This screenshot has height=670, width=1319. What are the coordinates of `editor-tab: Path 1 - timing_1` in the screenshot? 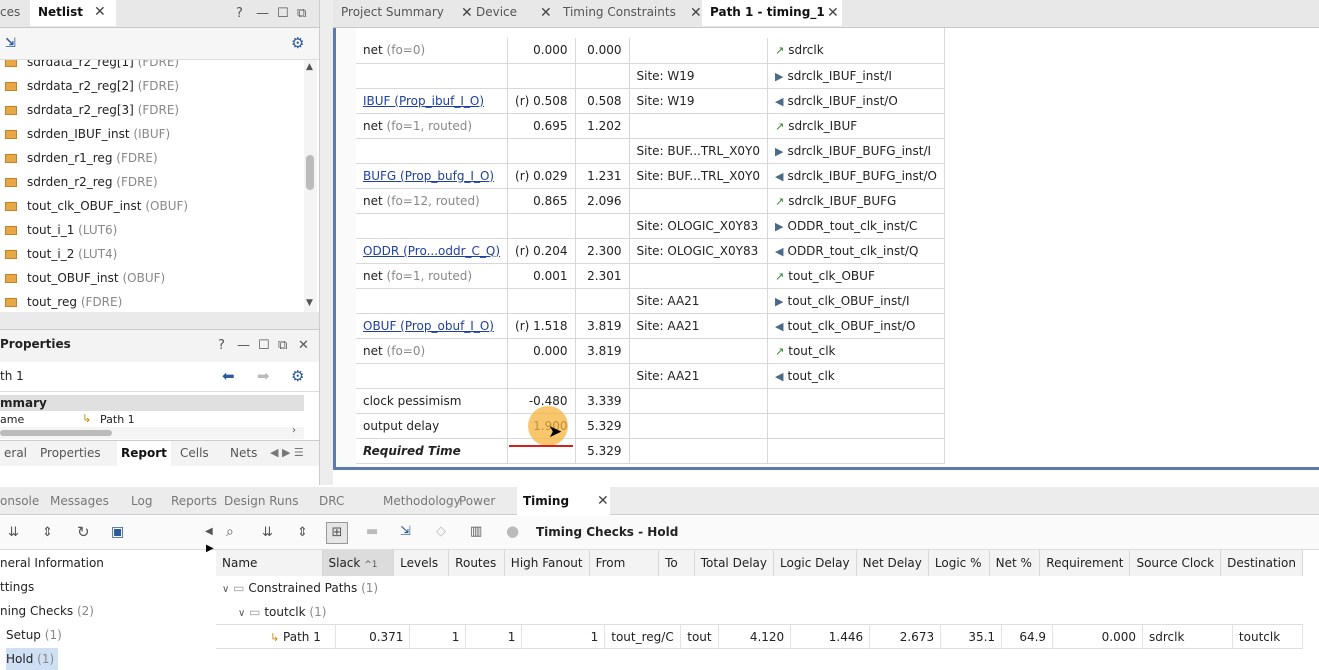 It's located at (772, 13).